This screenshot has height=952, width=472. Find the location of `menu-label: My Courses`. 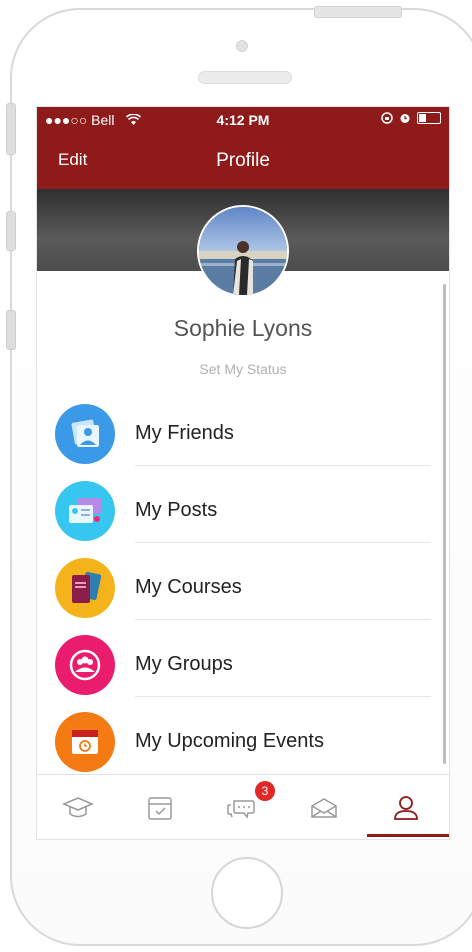

menu-label: My Courses is located at coordinates (188, 587).